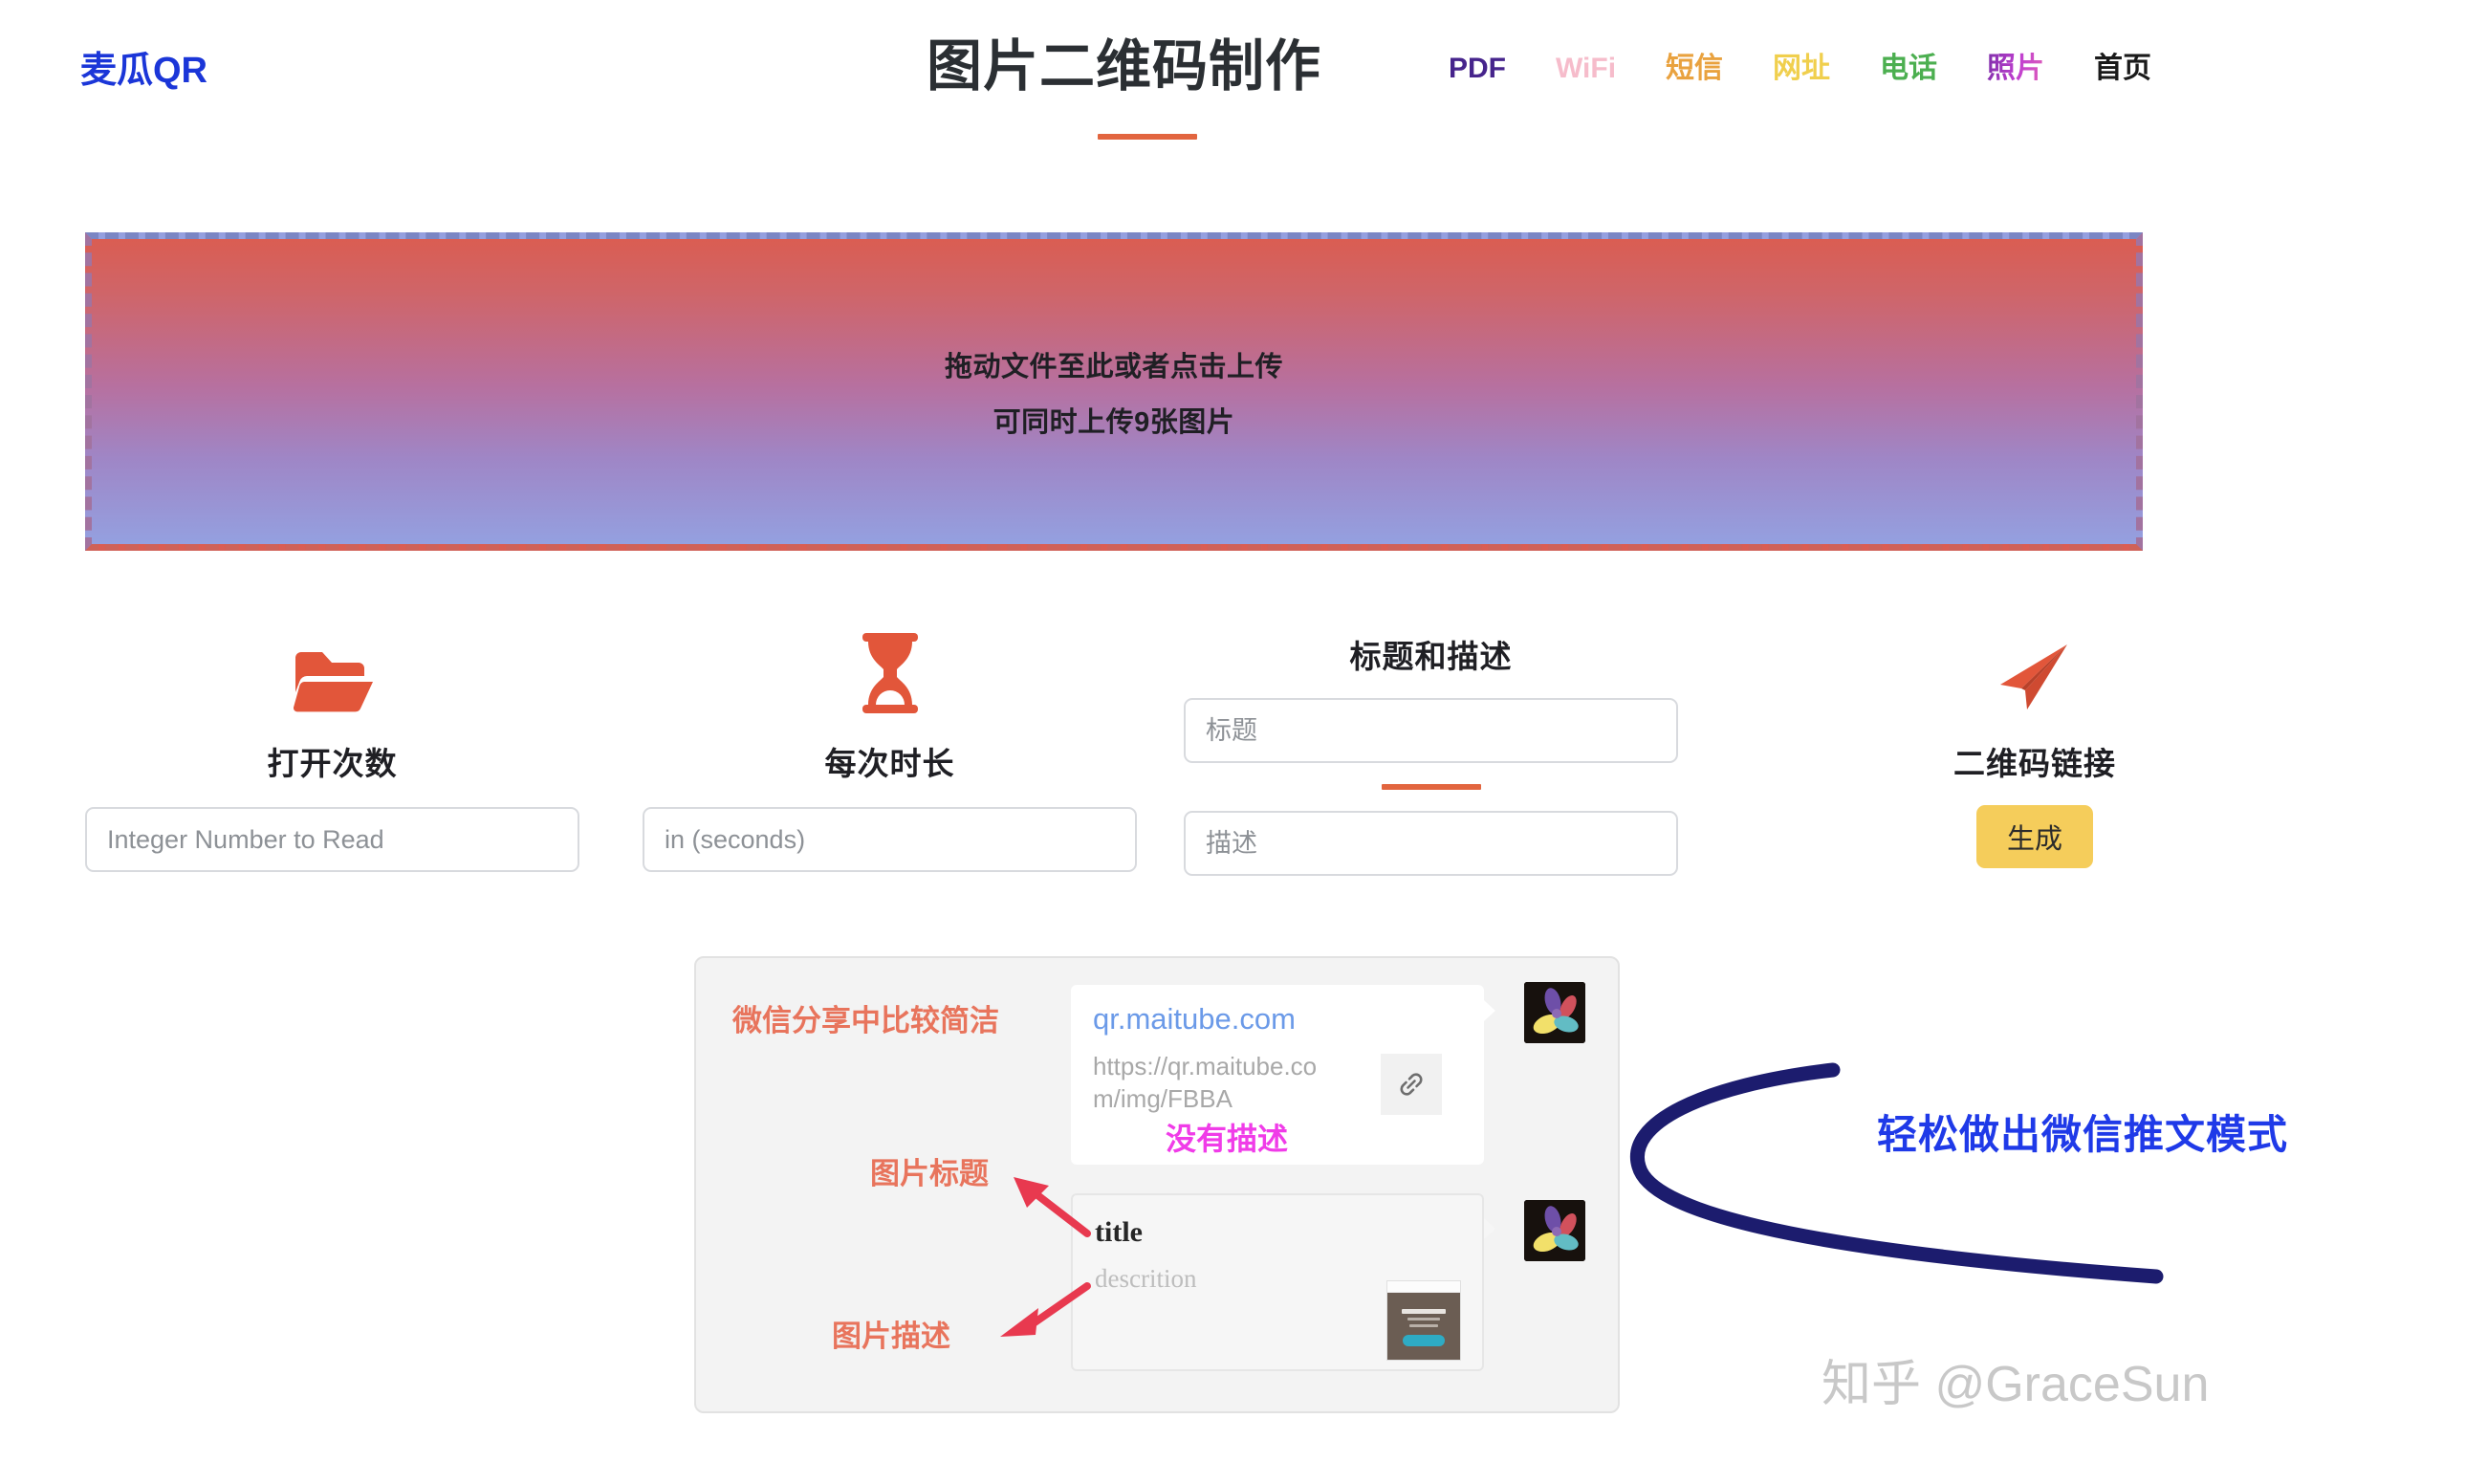 The width and height of the screenshot is (2465, 1484). What do you see at coordinates (929, 1173) in the screenshot?
I see `annotation-image-title: 图片标题` at bounding box center [929, 1173].